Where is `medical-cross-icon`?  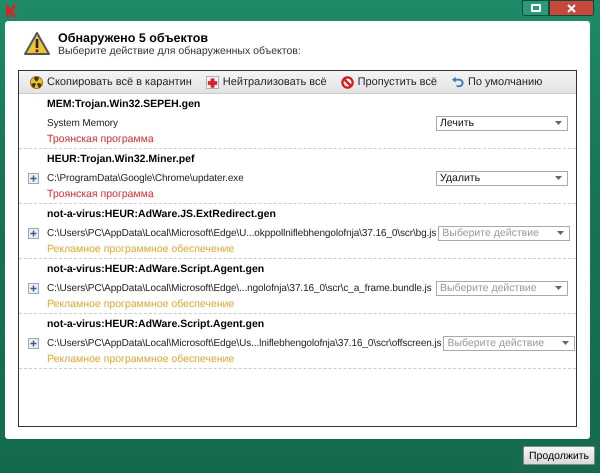 medical-cross-icon is located at coordinates (212, 82).